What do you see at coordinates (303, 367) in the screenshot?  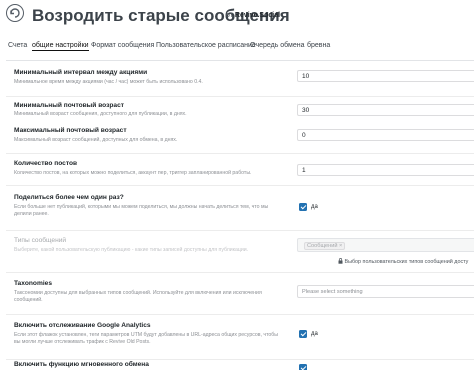 I see `instant-share-checkbox` at bounding box center [303, 367].